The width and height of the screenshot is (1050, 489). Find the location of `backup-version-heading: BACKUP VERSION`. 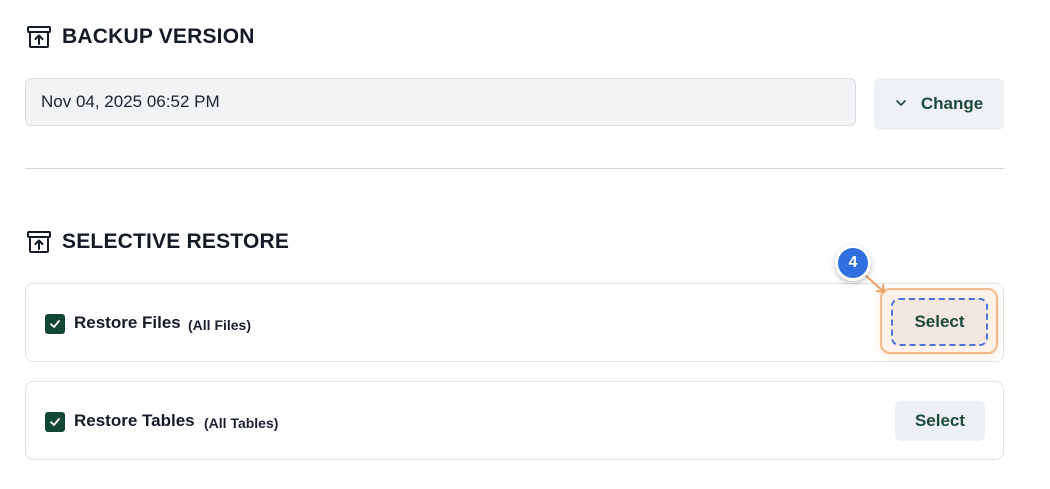

backup-version-heading: BACKUP VERSION is located at coordinates (140, 37).